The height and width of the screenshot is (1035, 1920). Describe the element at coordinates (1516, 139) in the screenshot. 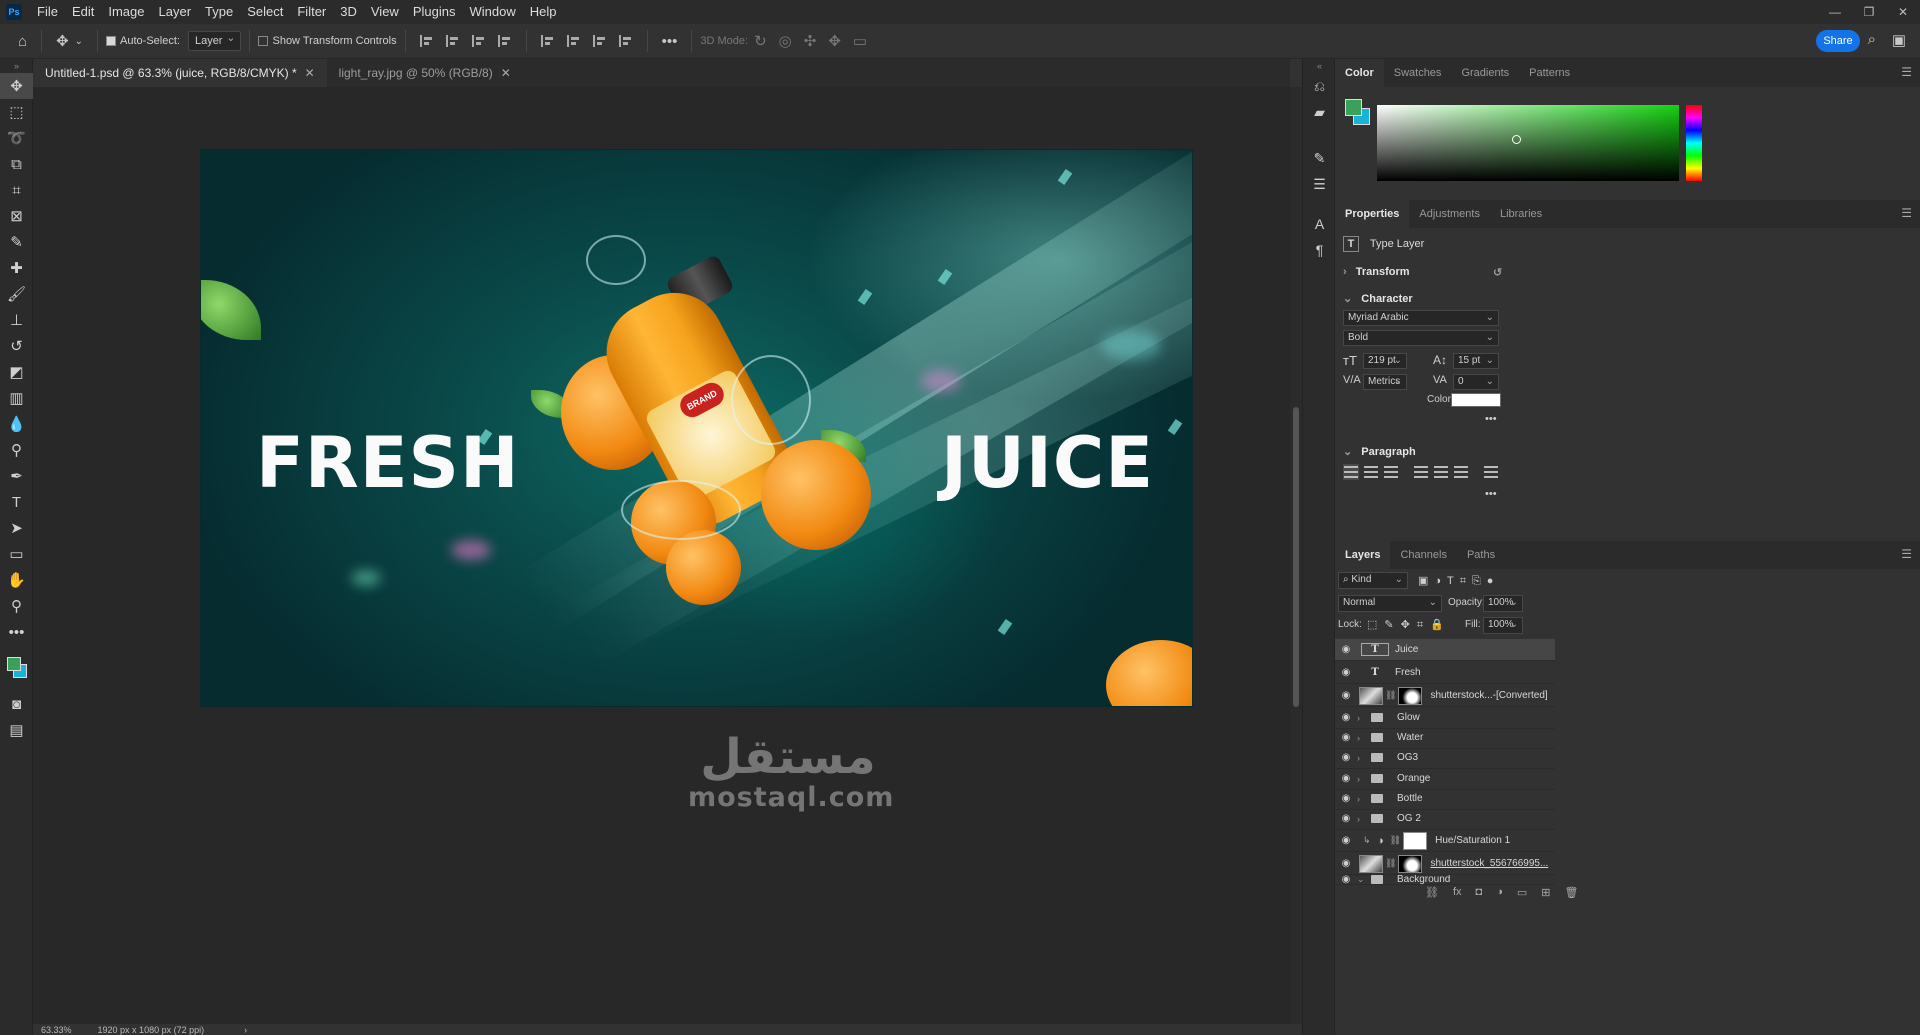

I see `color-picker-cursor` at that location.